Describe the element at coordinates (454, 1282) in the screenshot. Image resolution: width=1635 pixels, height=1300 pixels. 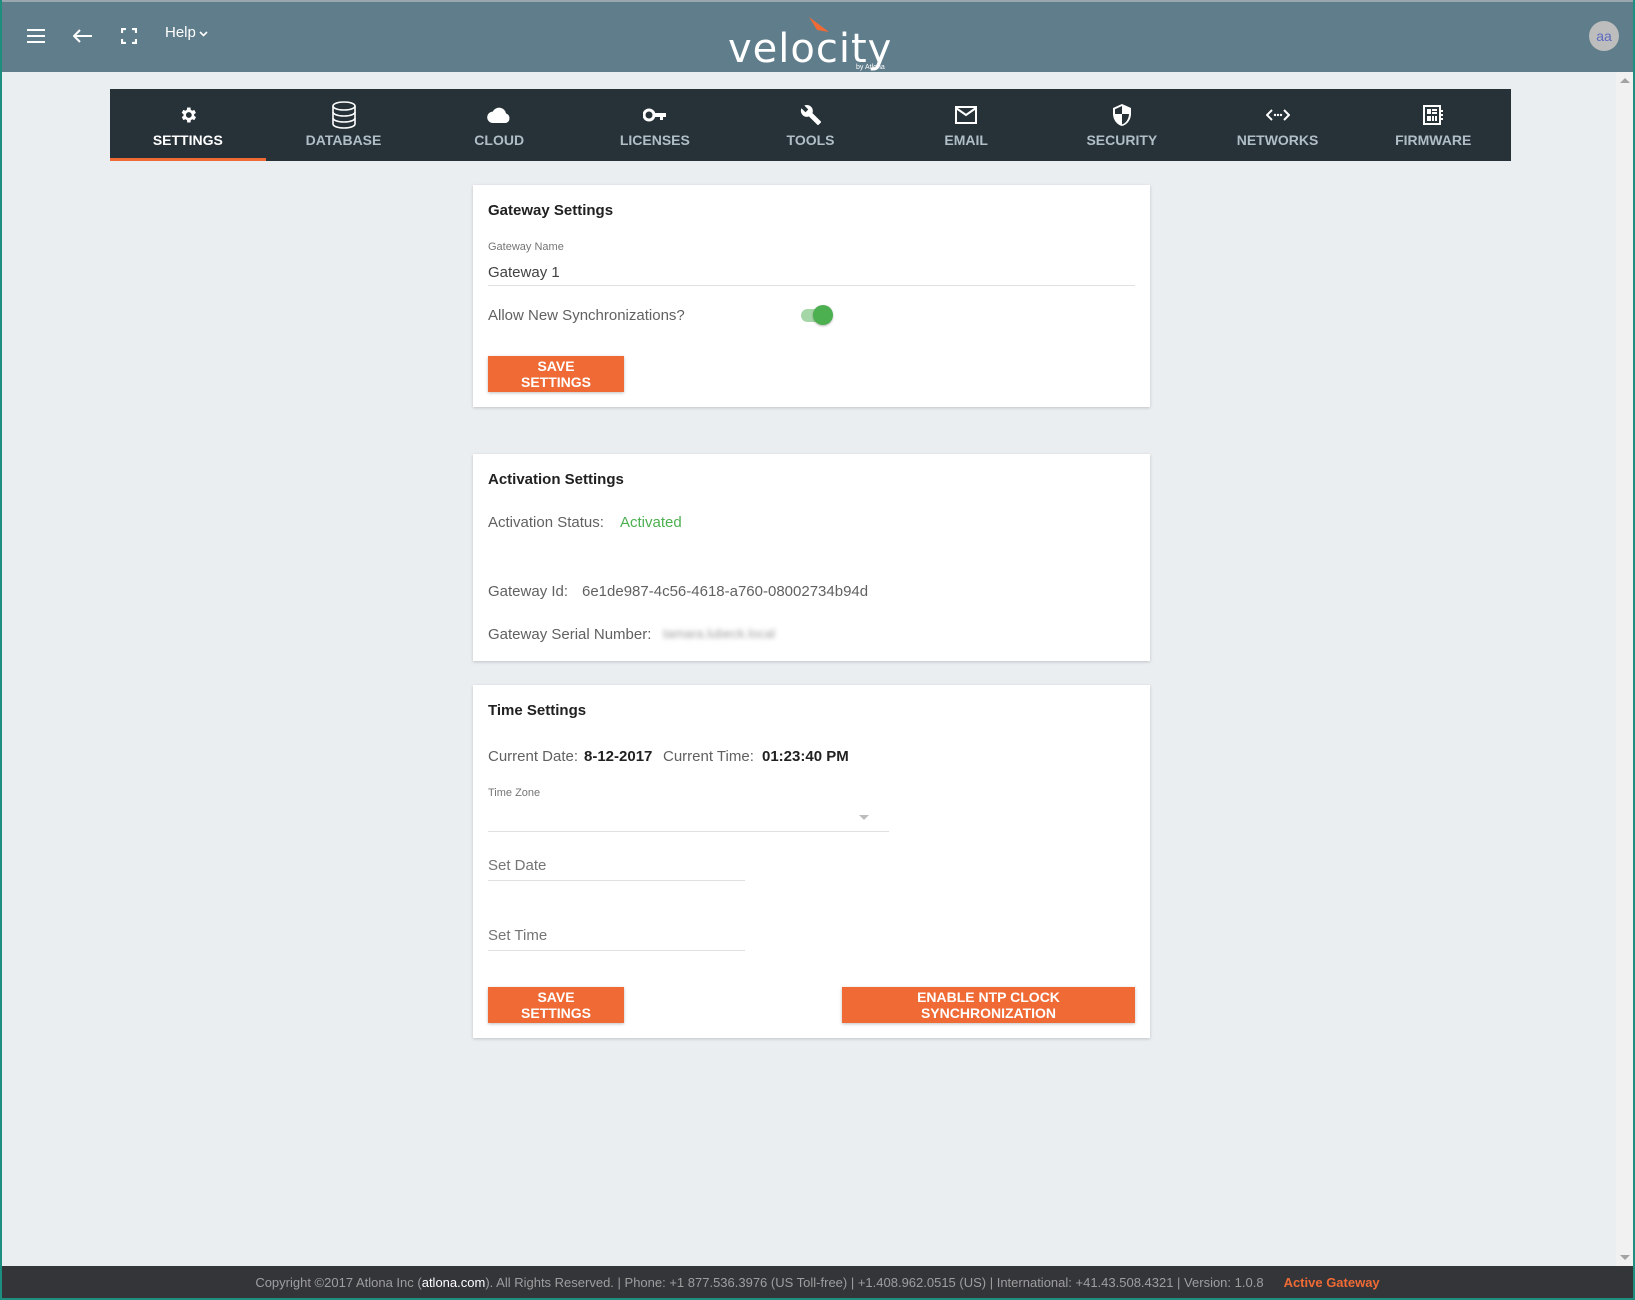
I see `atlona-link: atlona.com` at that location.